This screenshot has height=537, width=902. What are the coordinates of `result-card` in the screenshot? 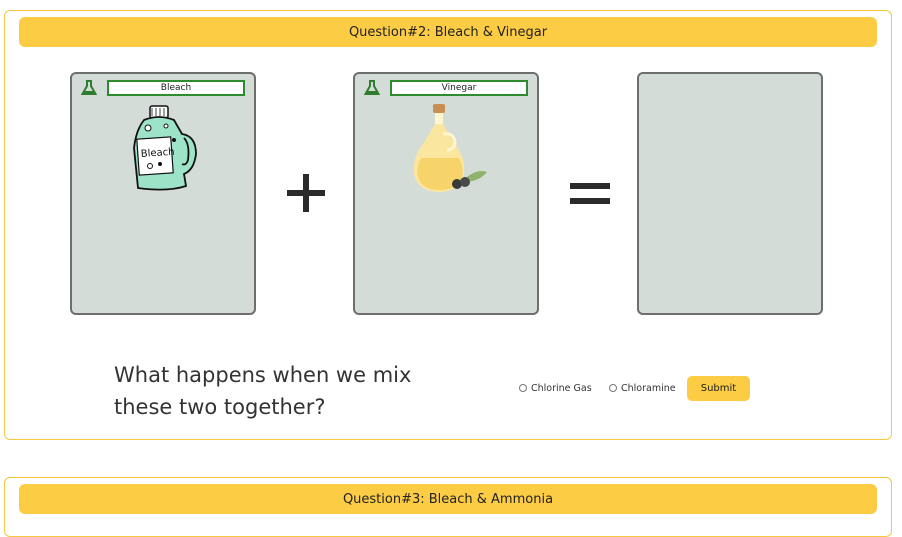 It's located at (730, 193).